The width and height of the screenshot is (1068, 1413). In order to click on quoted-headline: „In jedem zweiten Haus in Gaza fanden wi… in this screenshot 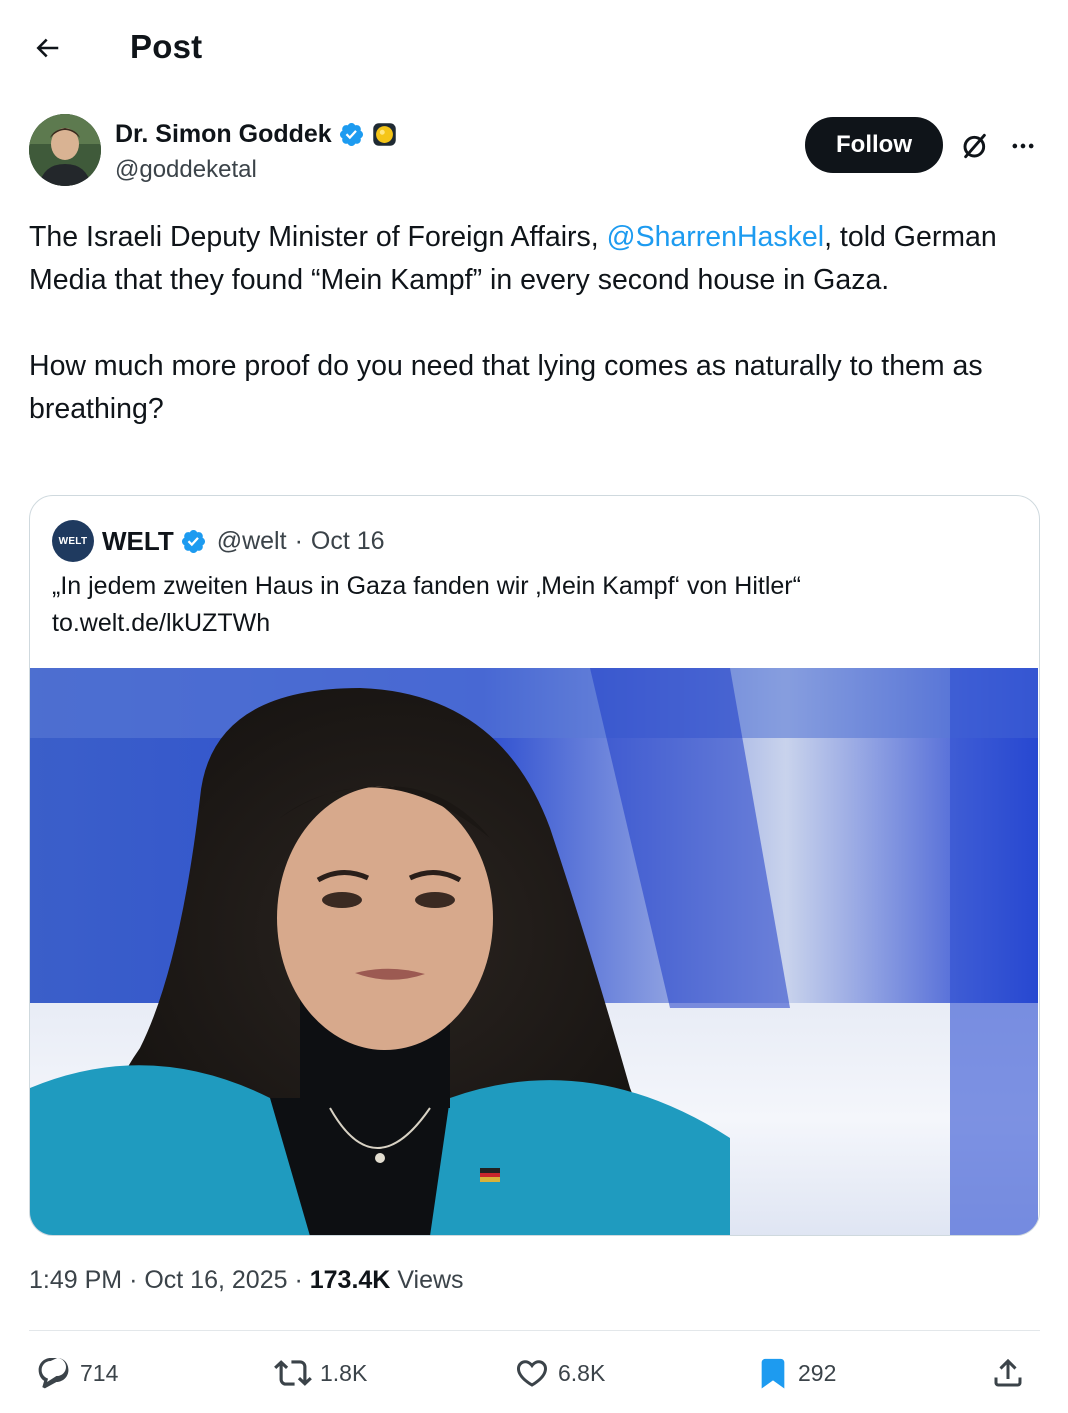, I will do `click(426, 586)`.